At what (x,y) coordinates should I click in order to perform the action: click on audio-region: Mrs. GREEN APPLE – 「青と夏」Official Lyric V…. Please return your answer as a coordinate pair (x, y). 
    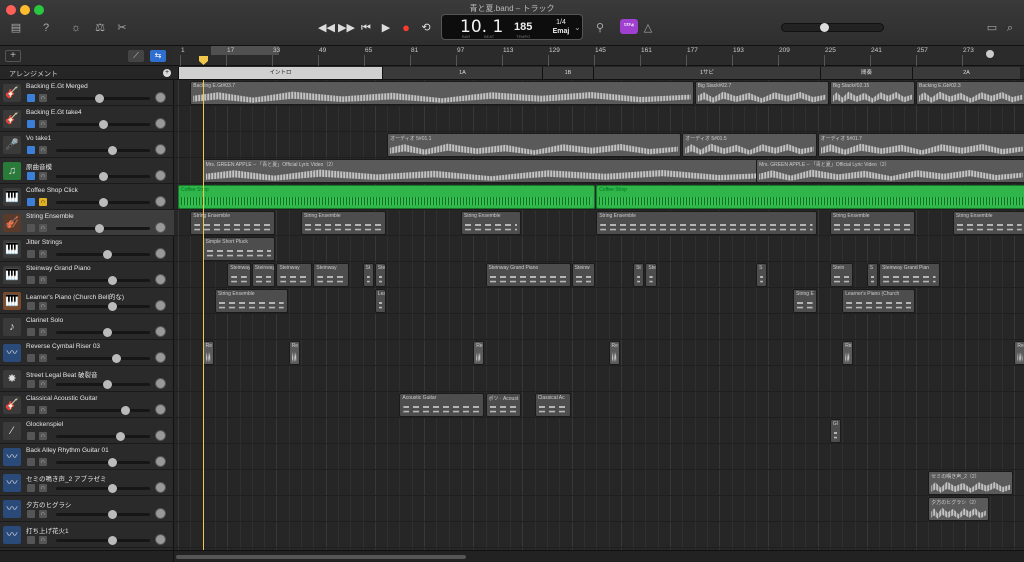
    Looking at the image, I should click on (890, 171).